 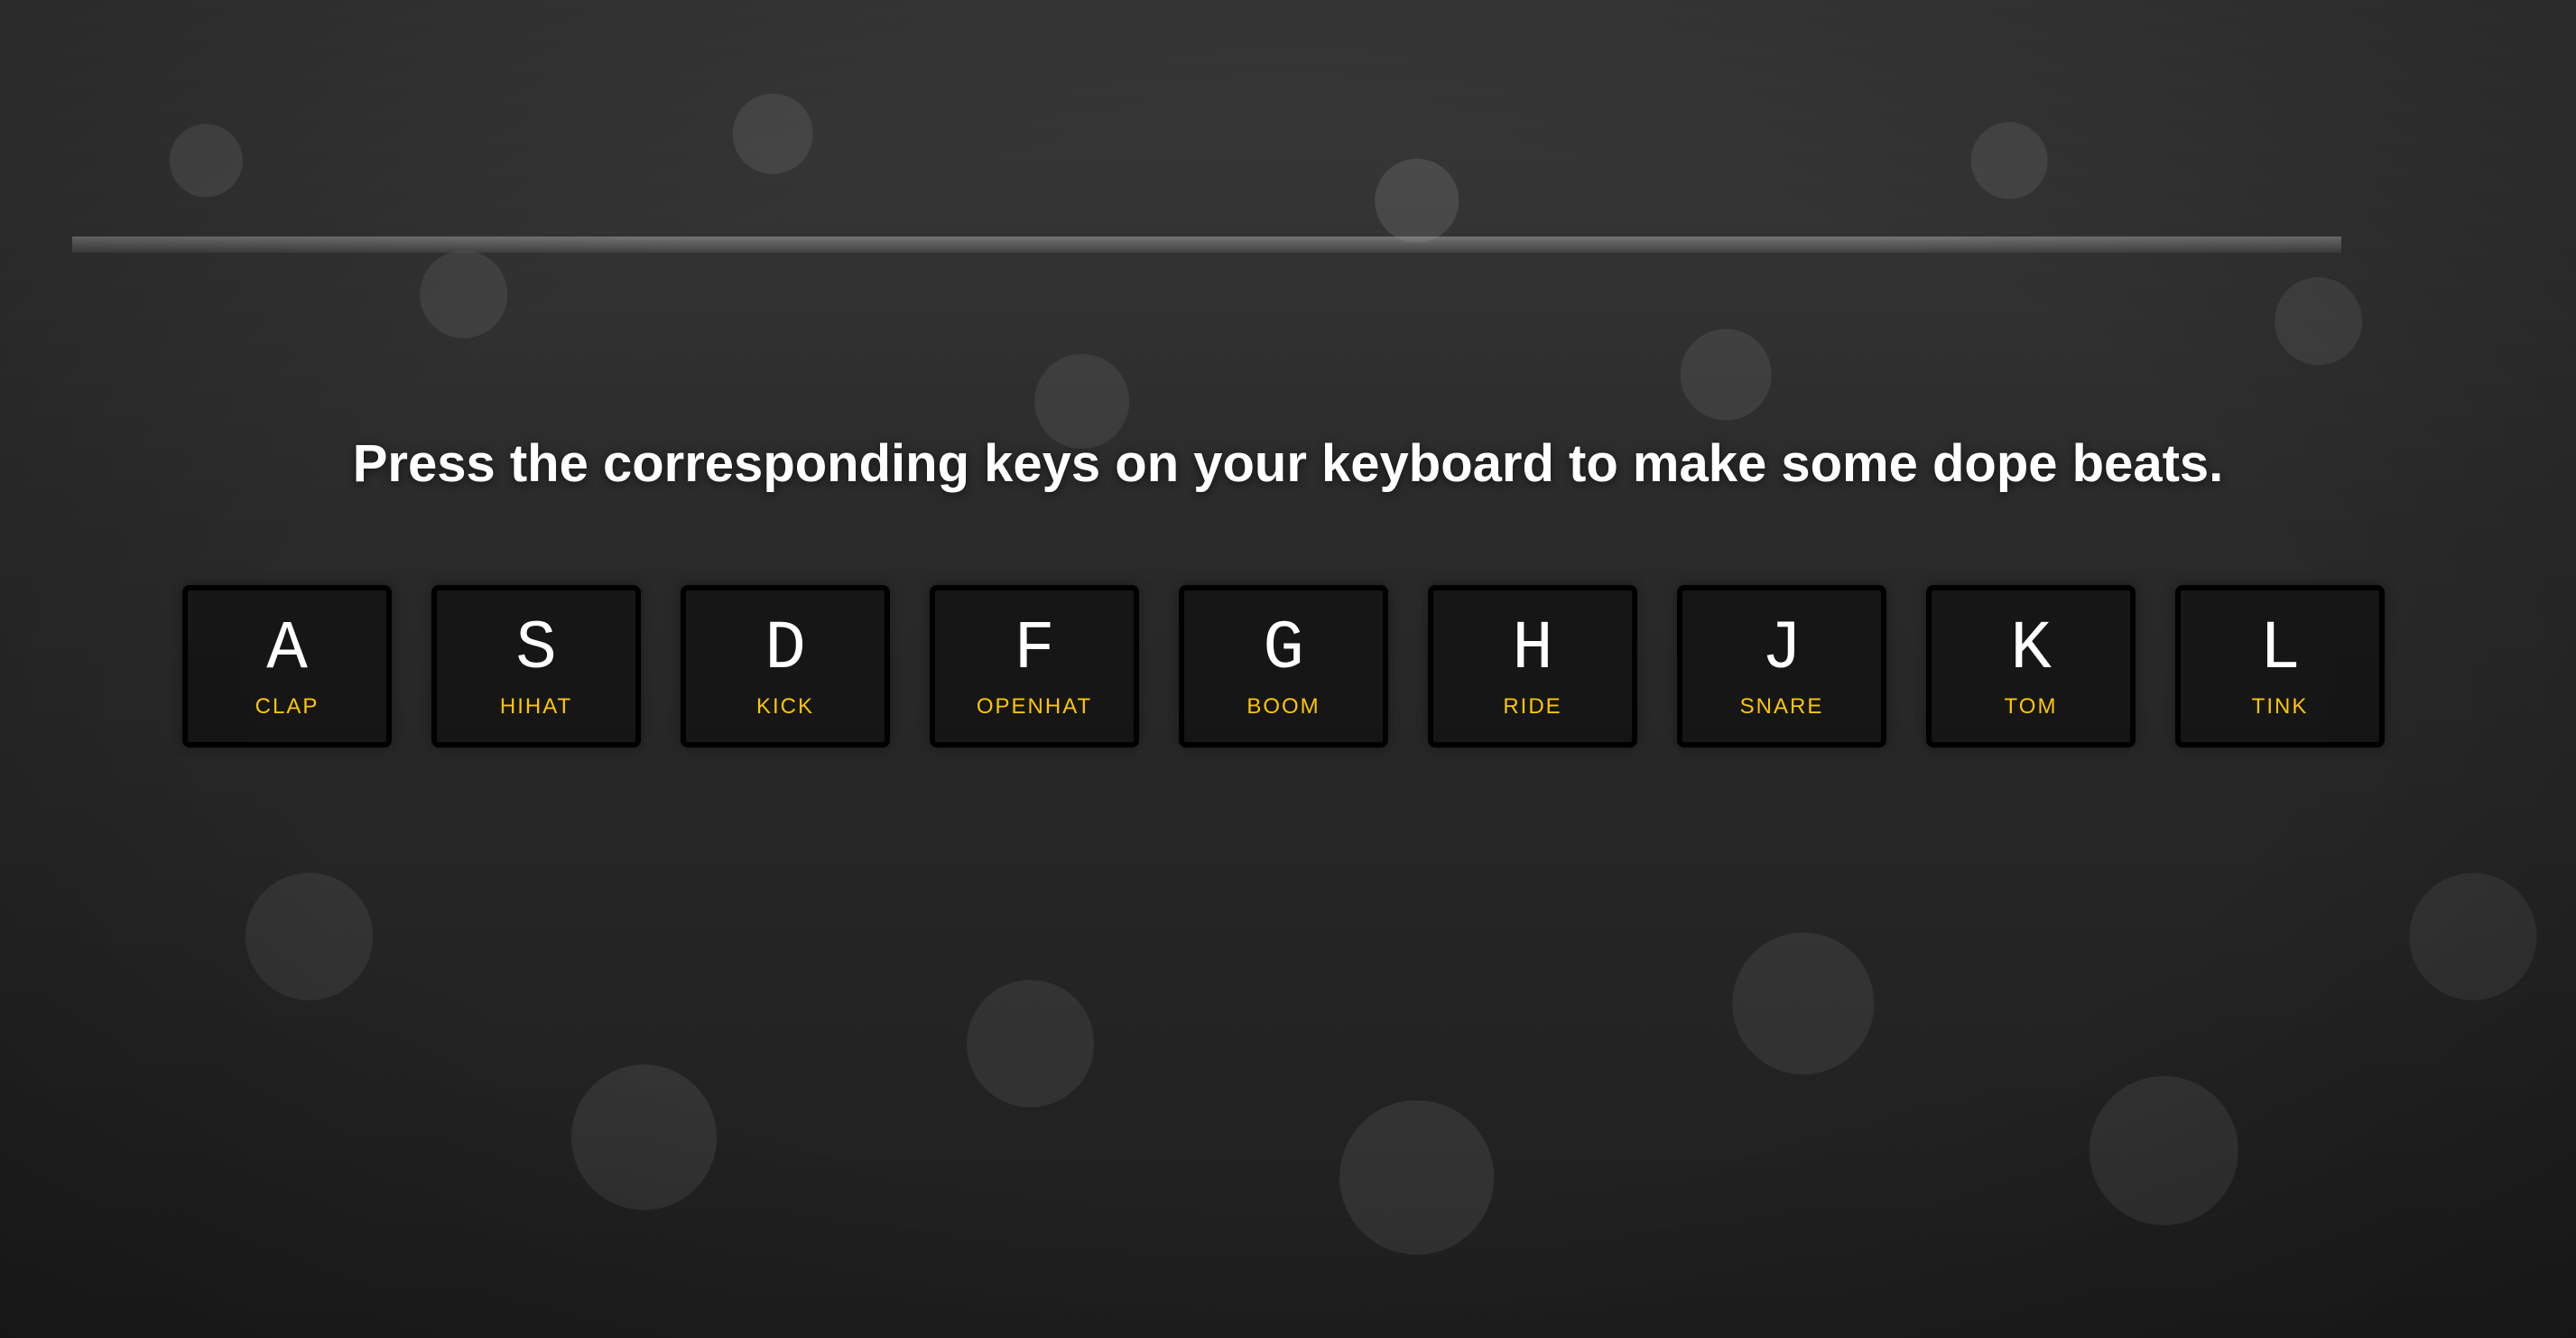 I want to click on key-letter: G, so click(x=1284, y=649).